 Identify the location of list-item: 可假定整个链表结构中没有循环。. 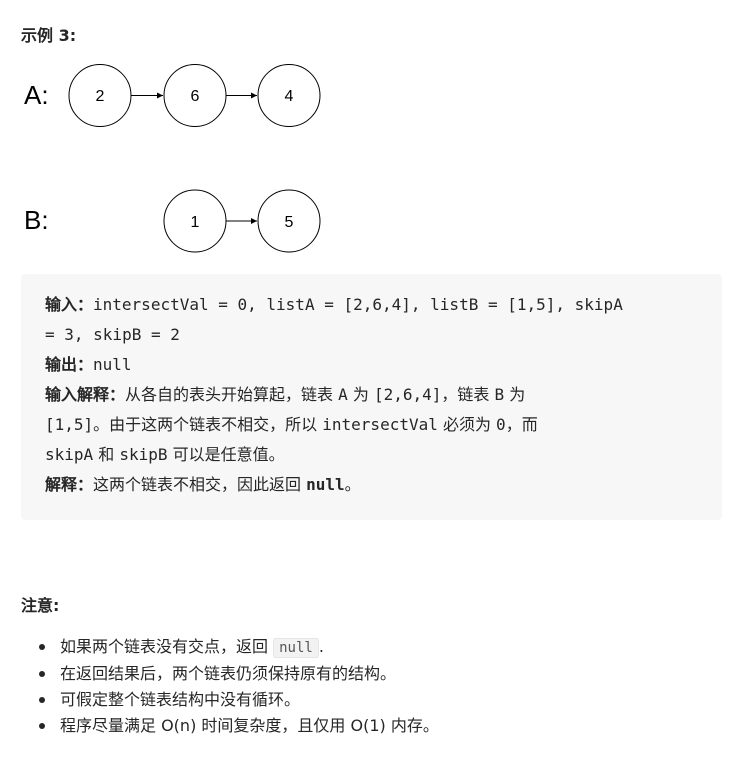
(239, 700).